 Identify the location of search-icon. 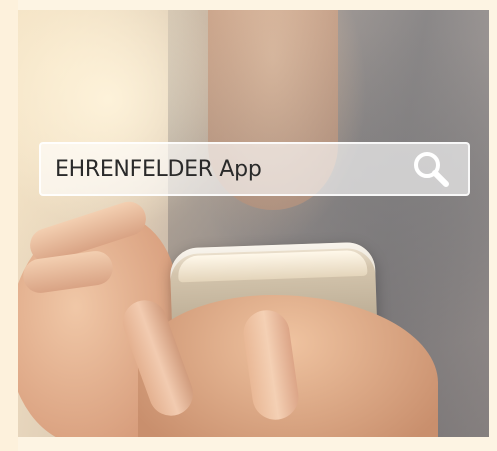
(432, 169).